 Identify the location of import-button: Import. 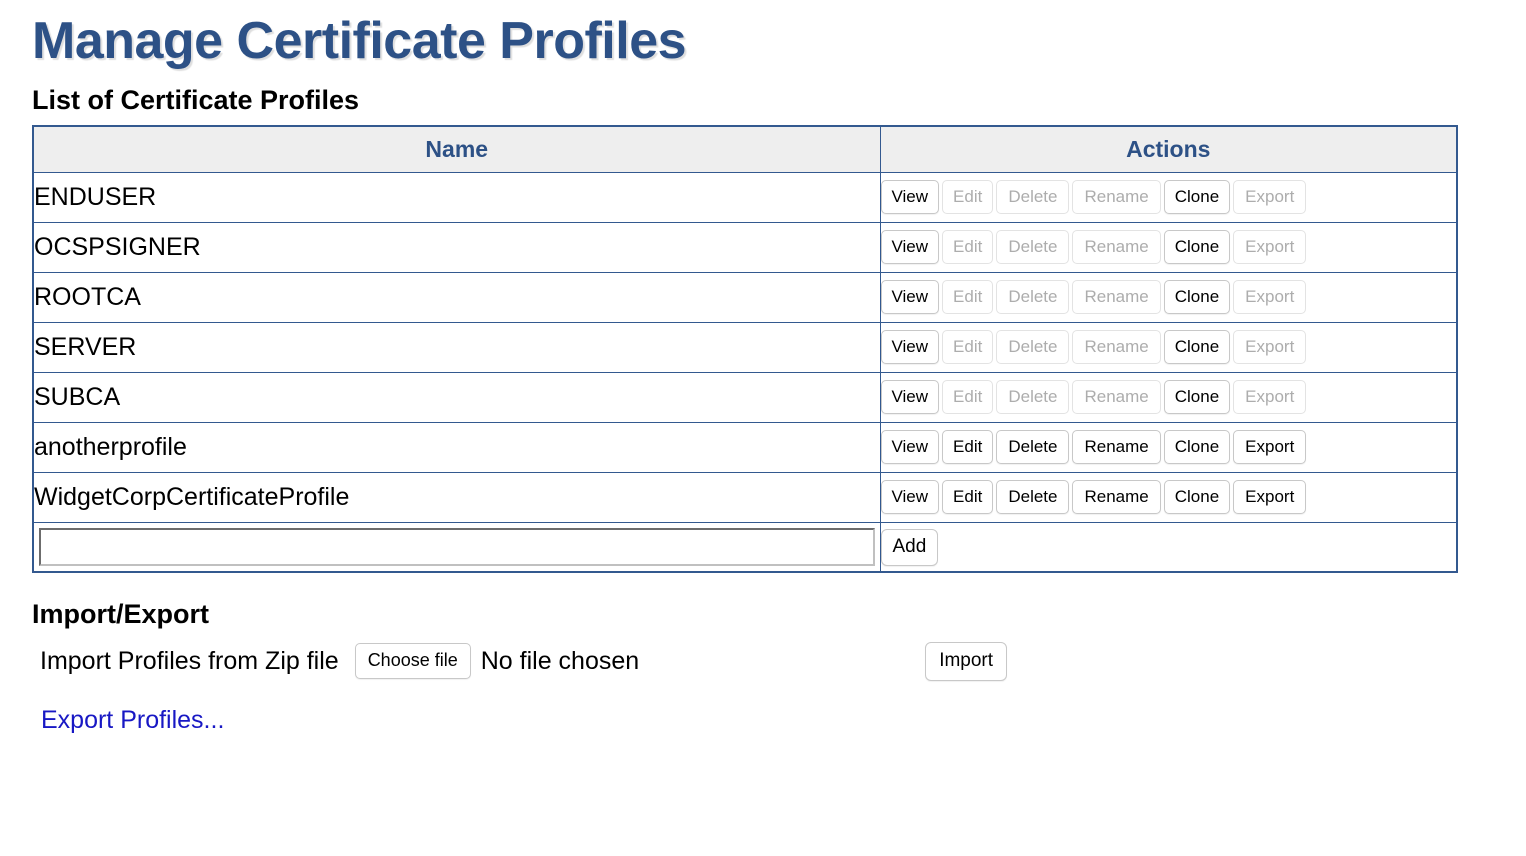
(966, 661).